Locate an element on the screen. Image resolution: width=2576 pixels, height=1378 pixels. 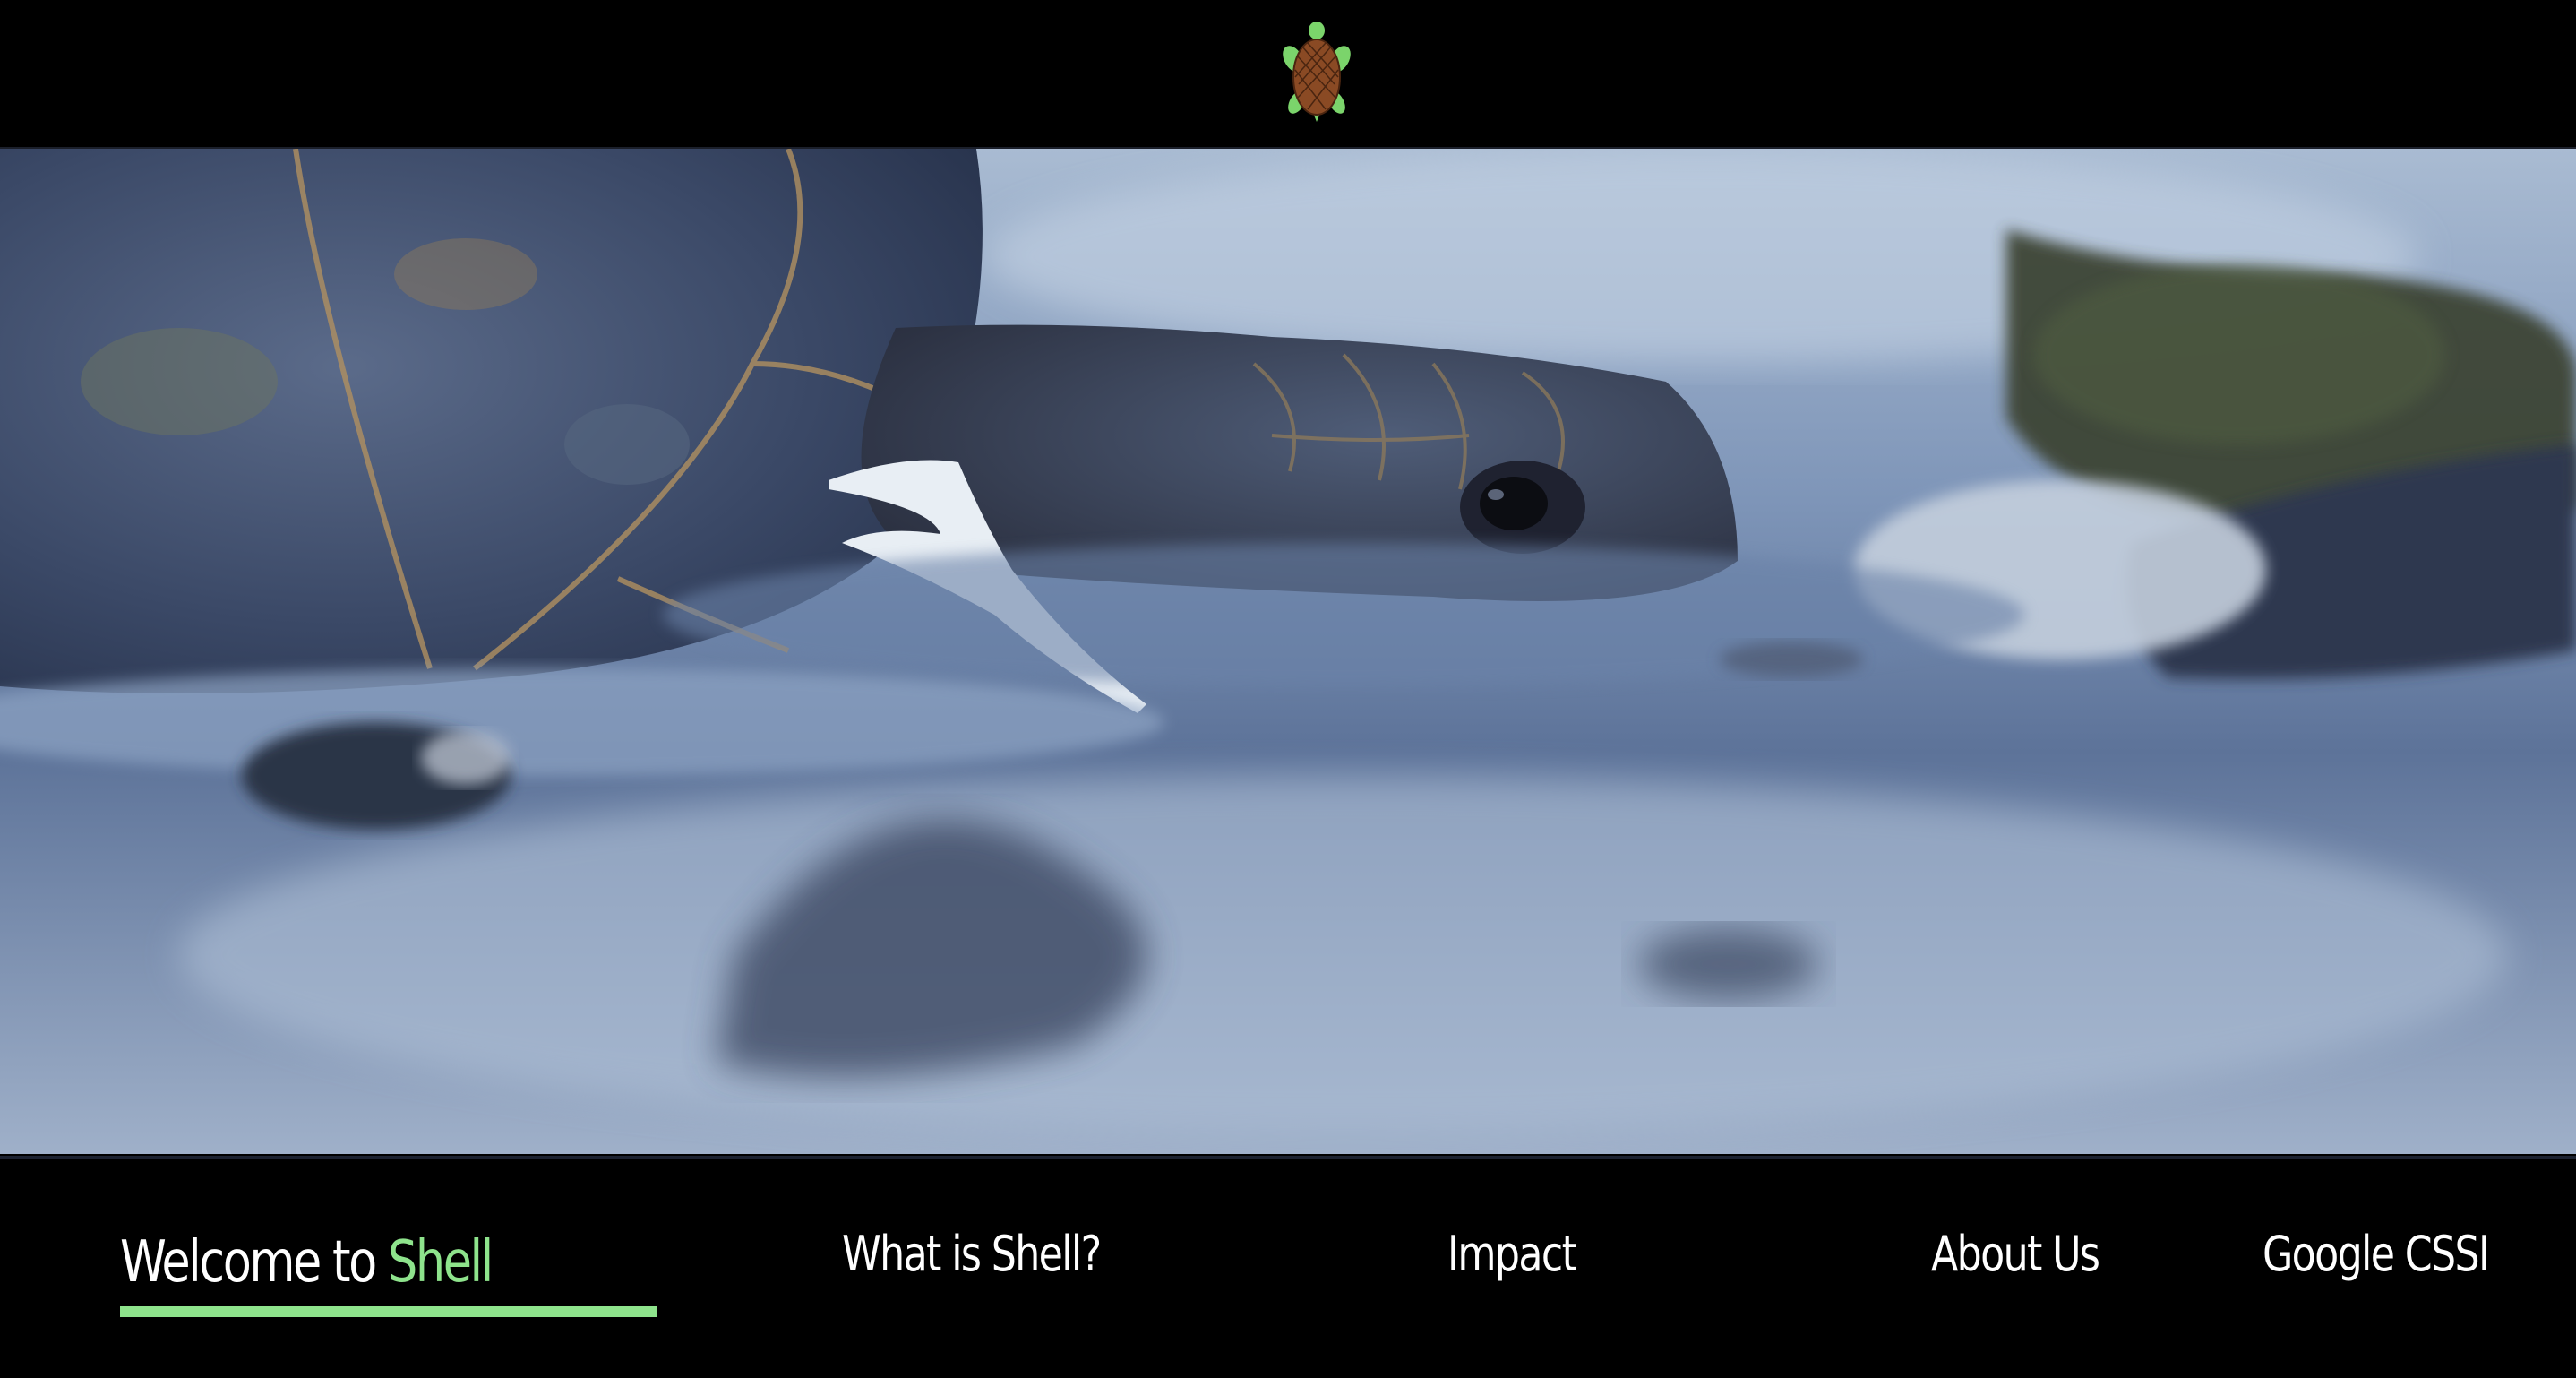
welcome-prefix: Welcome to is located at coordinates (254, 1262).